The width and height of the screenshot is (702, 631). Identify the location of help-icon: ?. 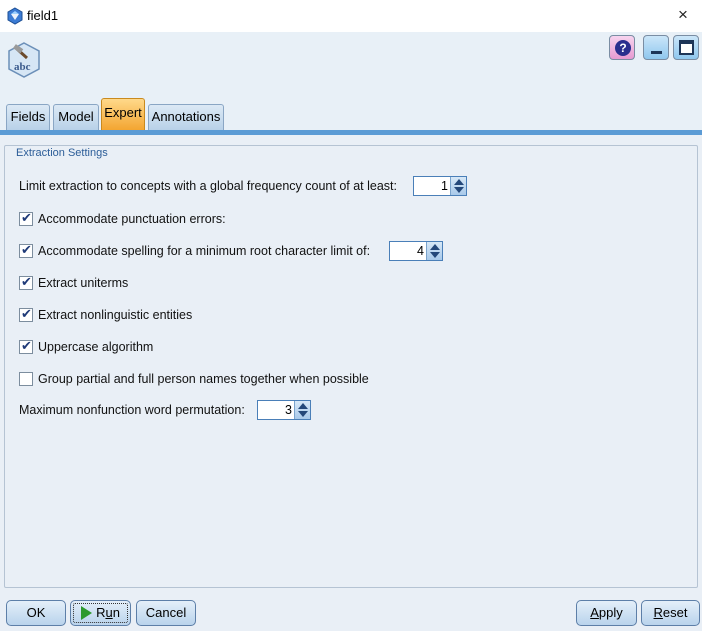
(623, 48).